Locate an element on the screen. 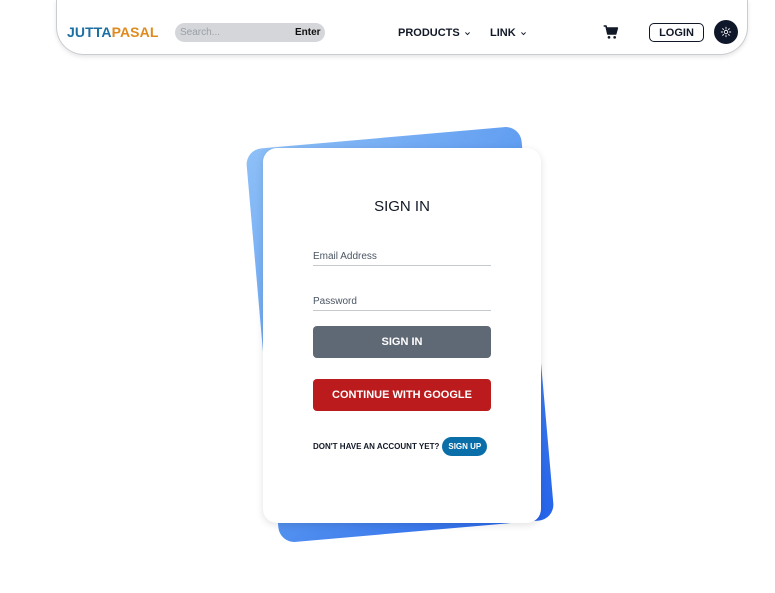 The height and width of the screenshot is (593, 775). nav-link-dropdown: LINK is located at coordinates (508, 33).